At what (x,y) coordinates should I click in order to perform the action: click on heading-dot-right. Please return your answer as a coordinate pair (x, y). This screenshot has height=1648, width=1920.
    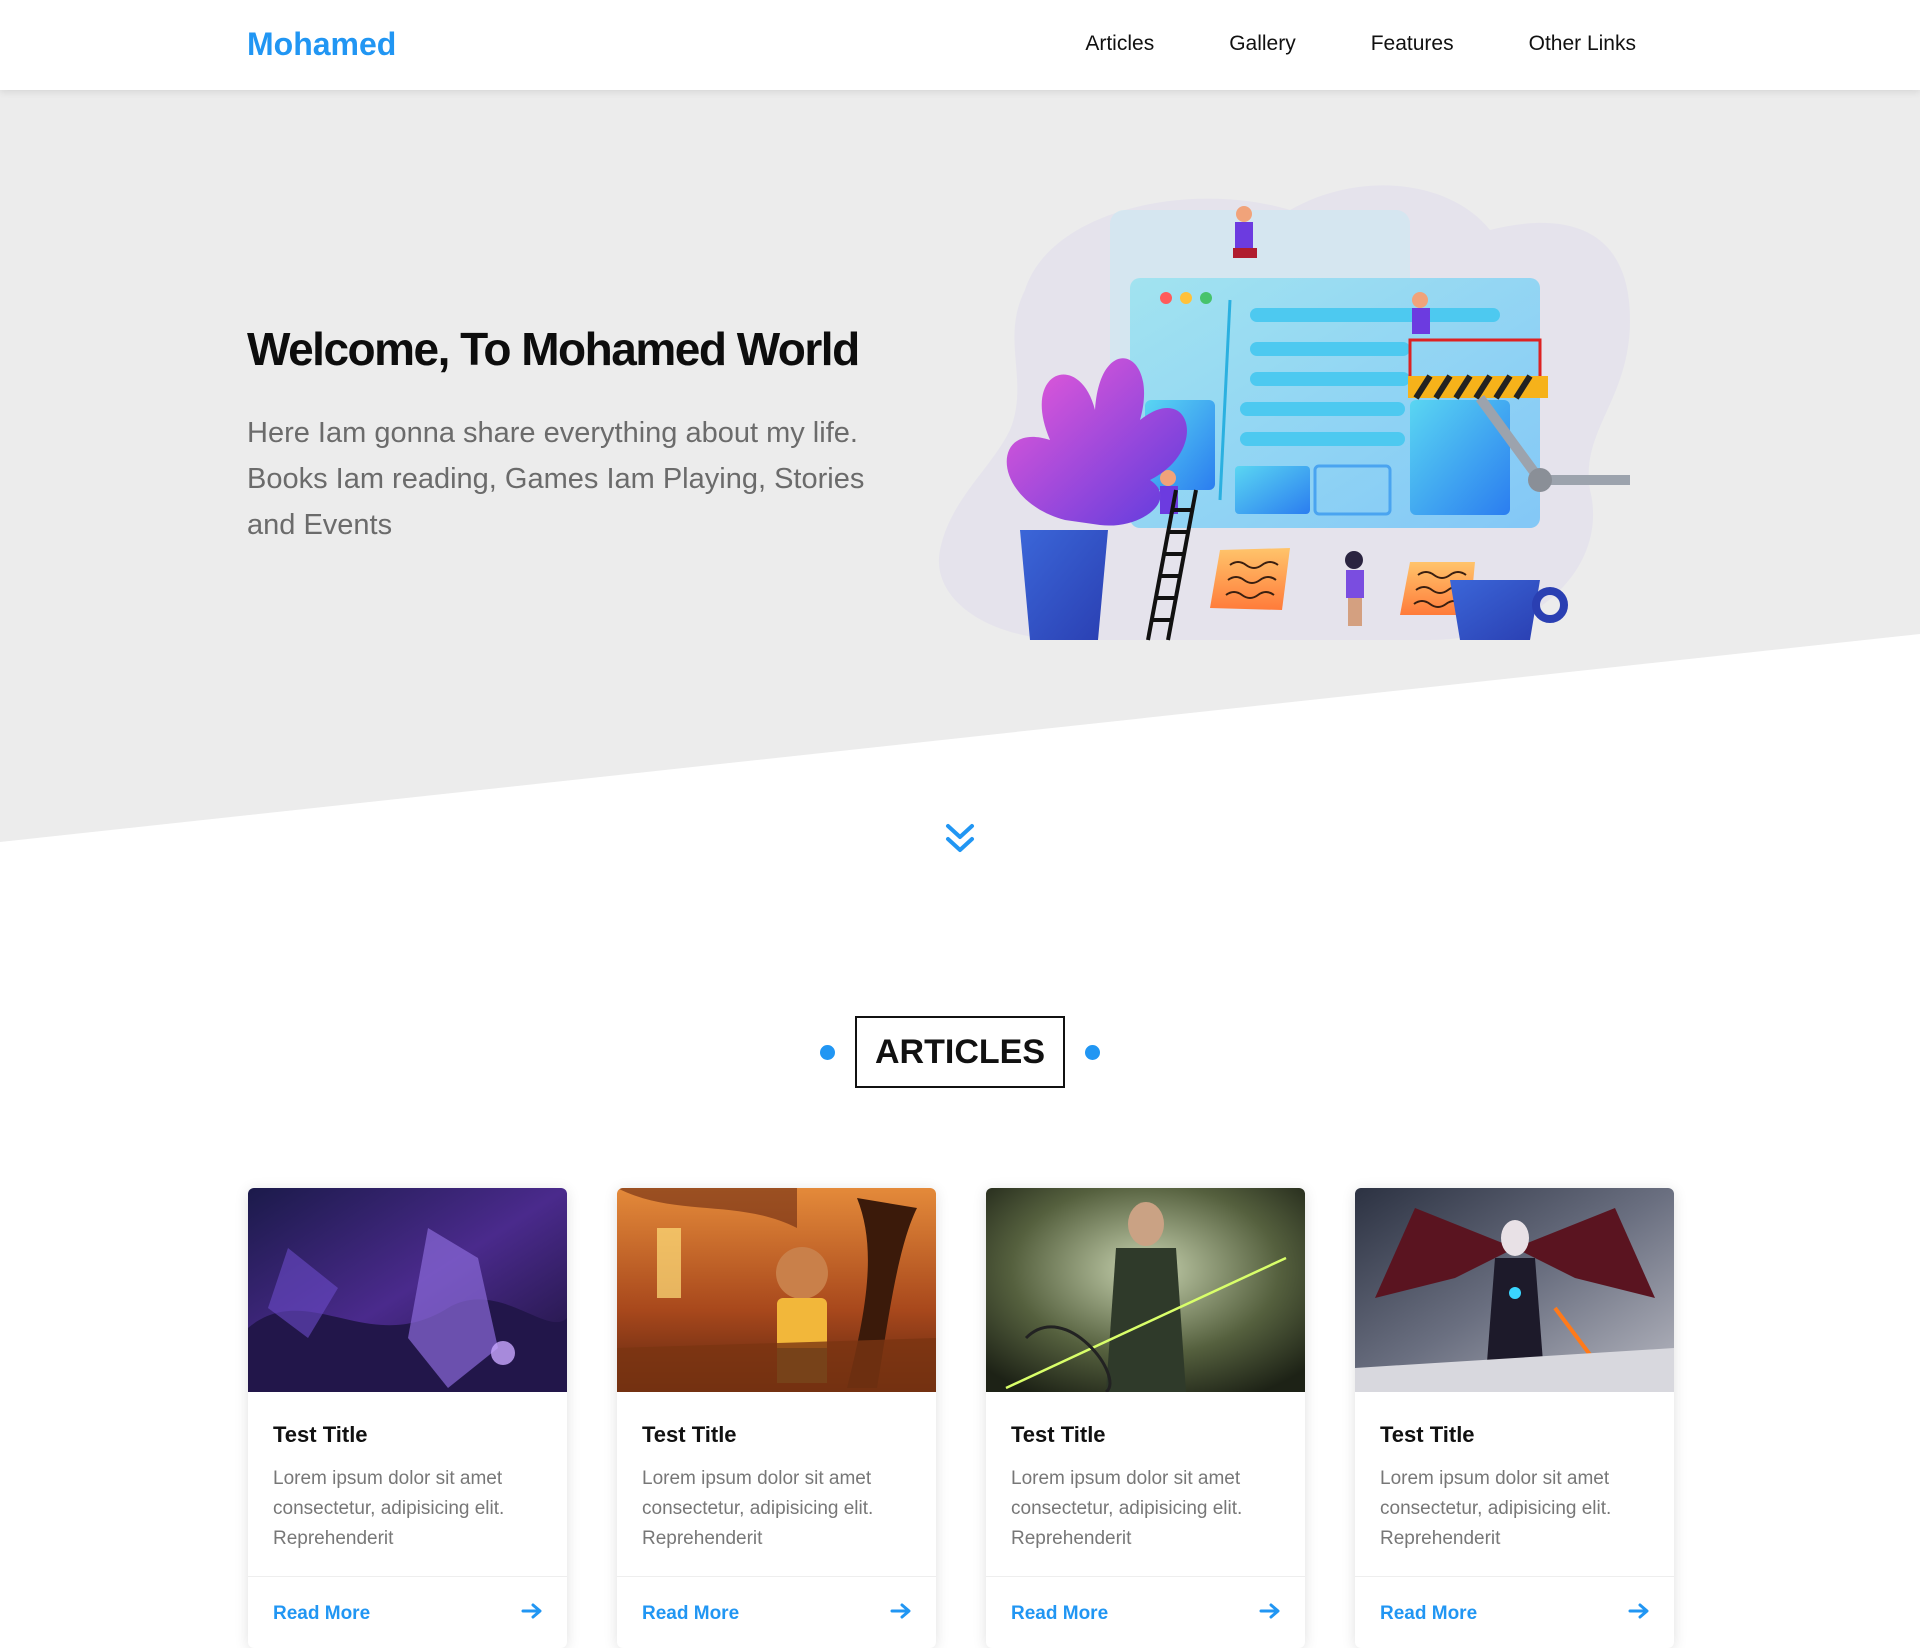
    Looking at the image, I should click on (1092, 1052).